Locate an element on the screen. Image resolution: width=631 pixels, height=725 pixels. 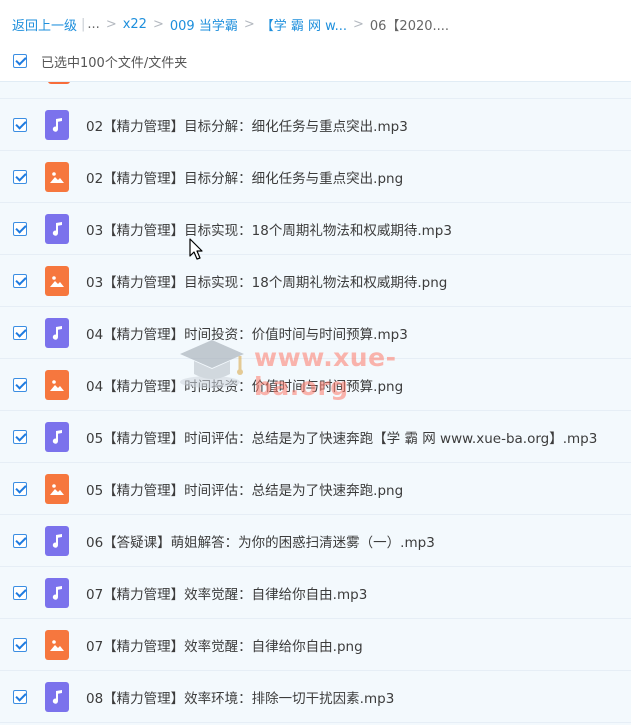
file-name: 02【精力管理】目标分解：细化任务与重点突出.mp3 is located at coordinates (247, 125).